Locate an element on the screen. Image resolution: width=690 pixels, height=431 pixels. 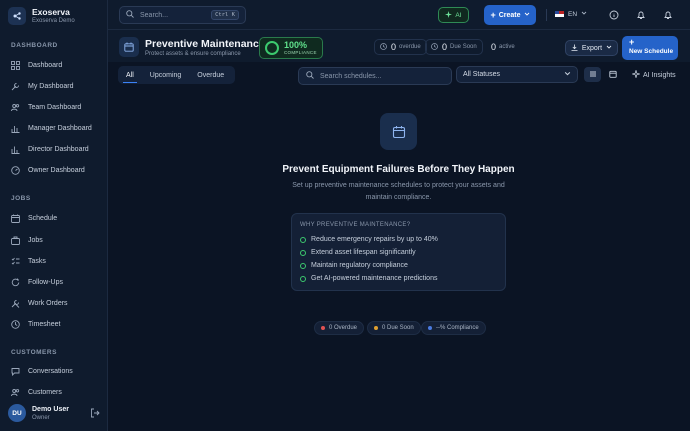
reason-item: Get AI-powered maintenance predictions is located at coordinates (368, 278).